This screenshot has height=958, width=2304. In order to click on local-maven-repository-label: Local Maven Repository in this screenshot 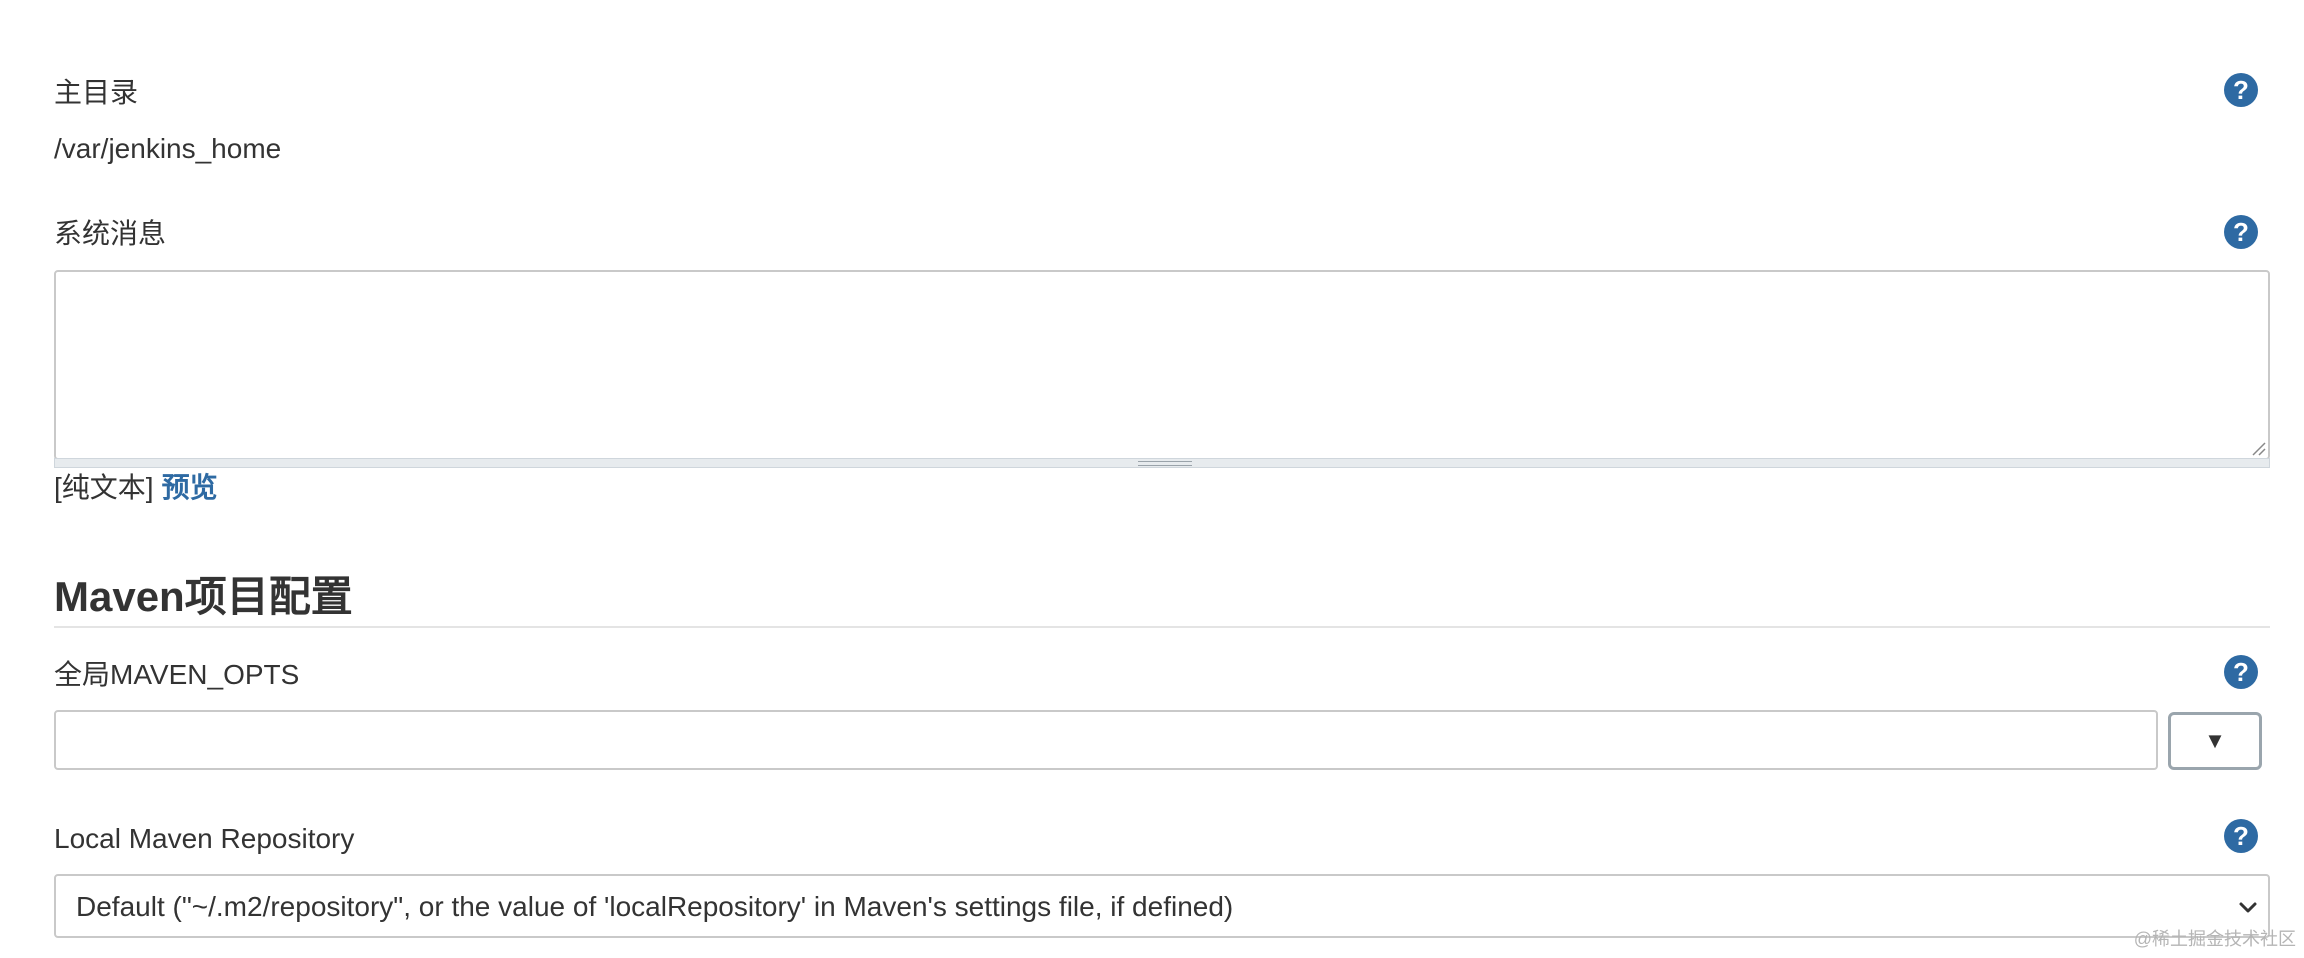, I will do `click(204, 838)`.